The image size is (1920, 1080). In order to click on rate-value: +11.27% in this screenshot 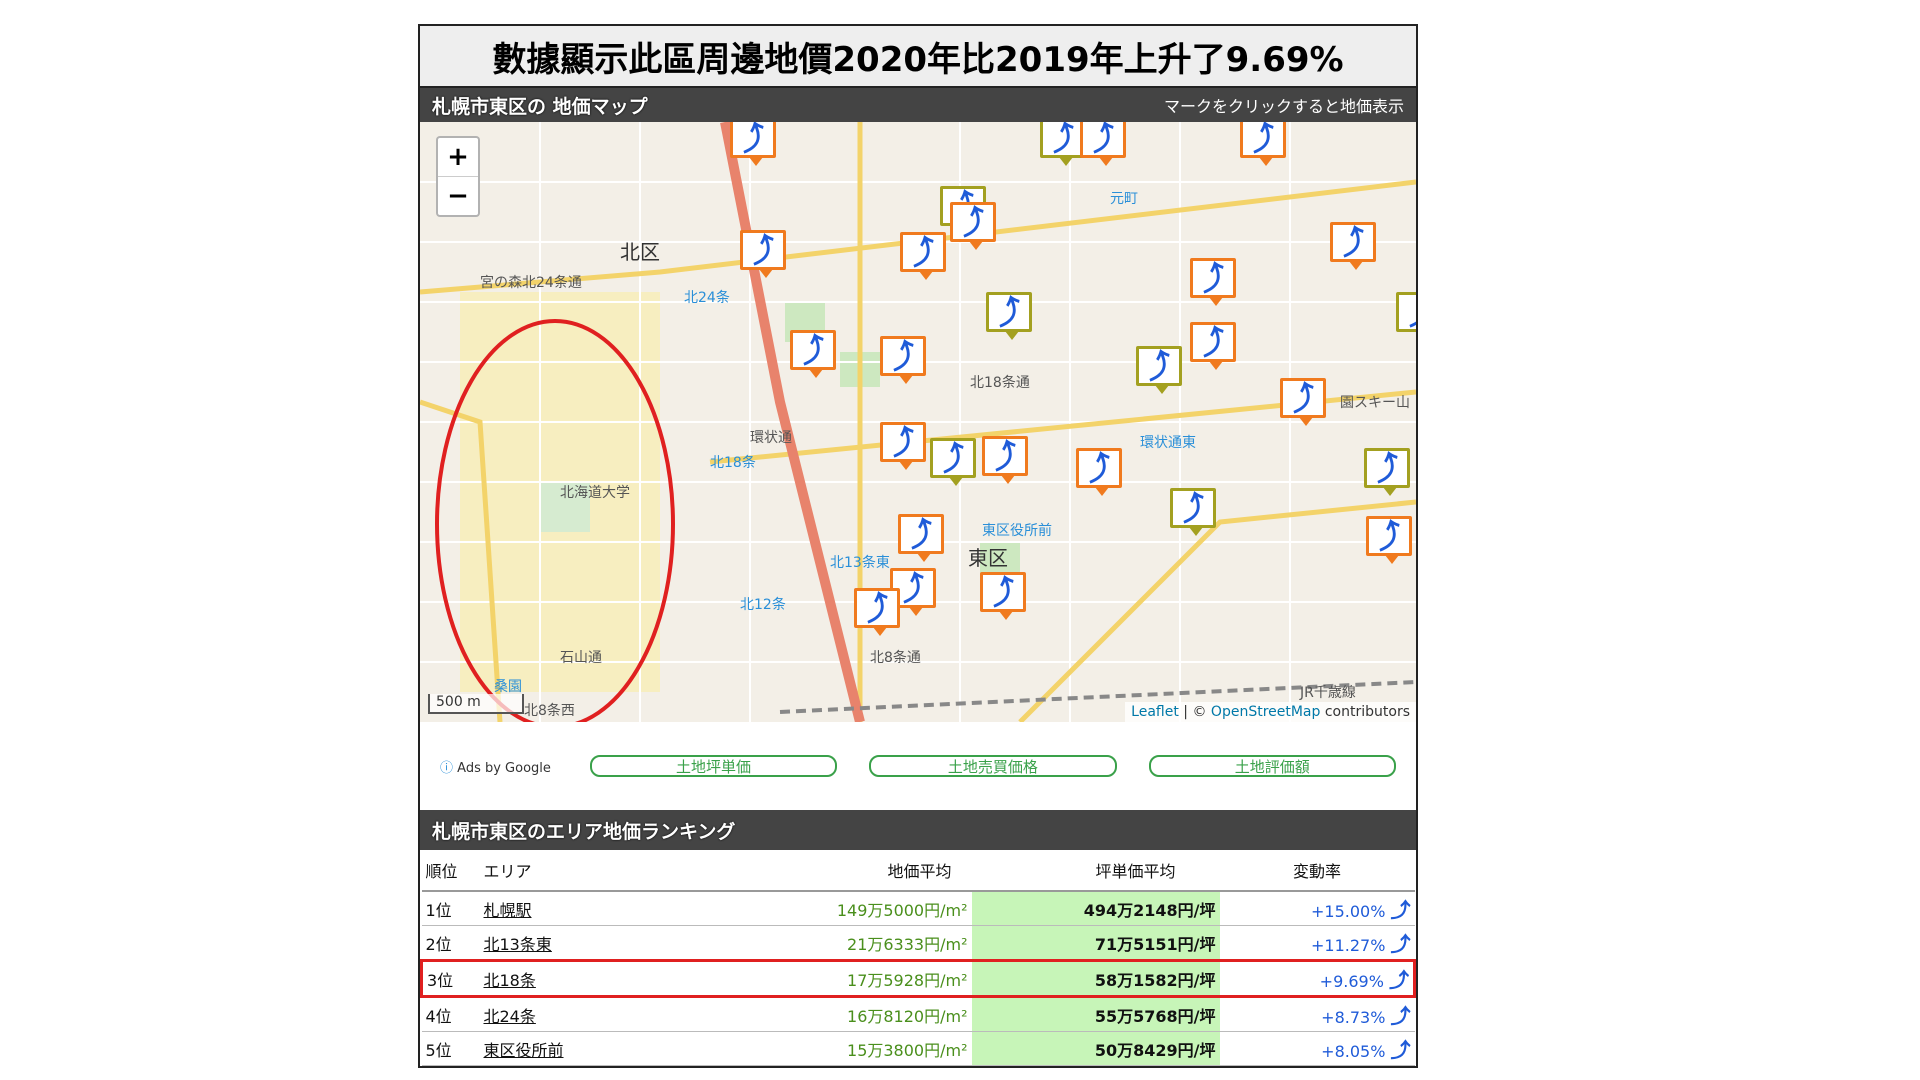, I will do `click(1348, 945)`.